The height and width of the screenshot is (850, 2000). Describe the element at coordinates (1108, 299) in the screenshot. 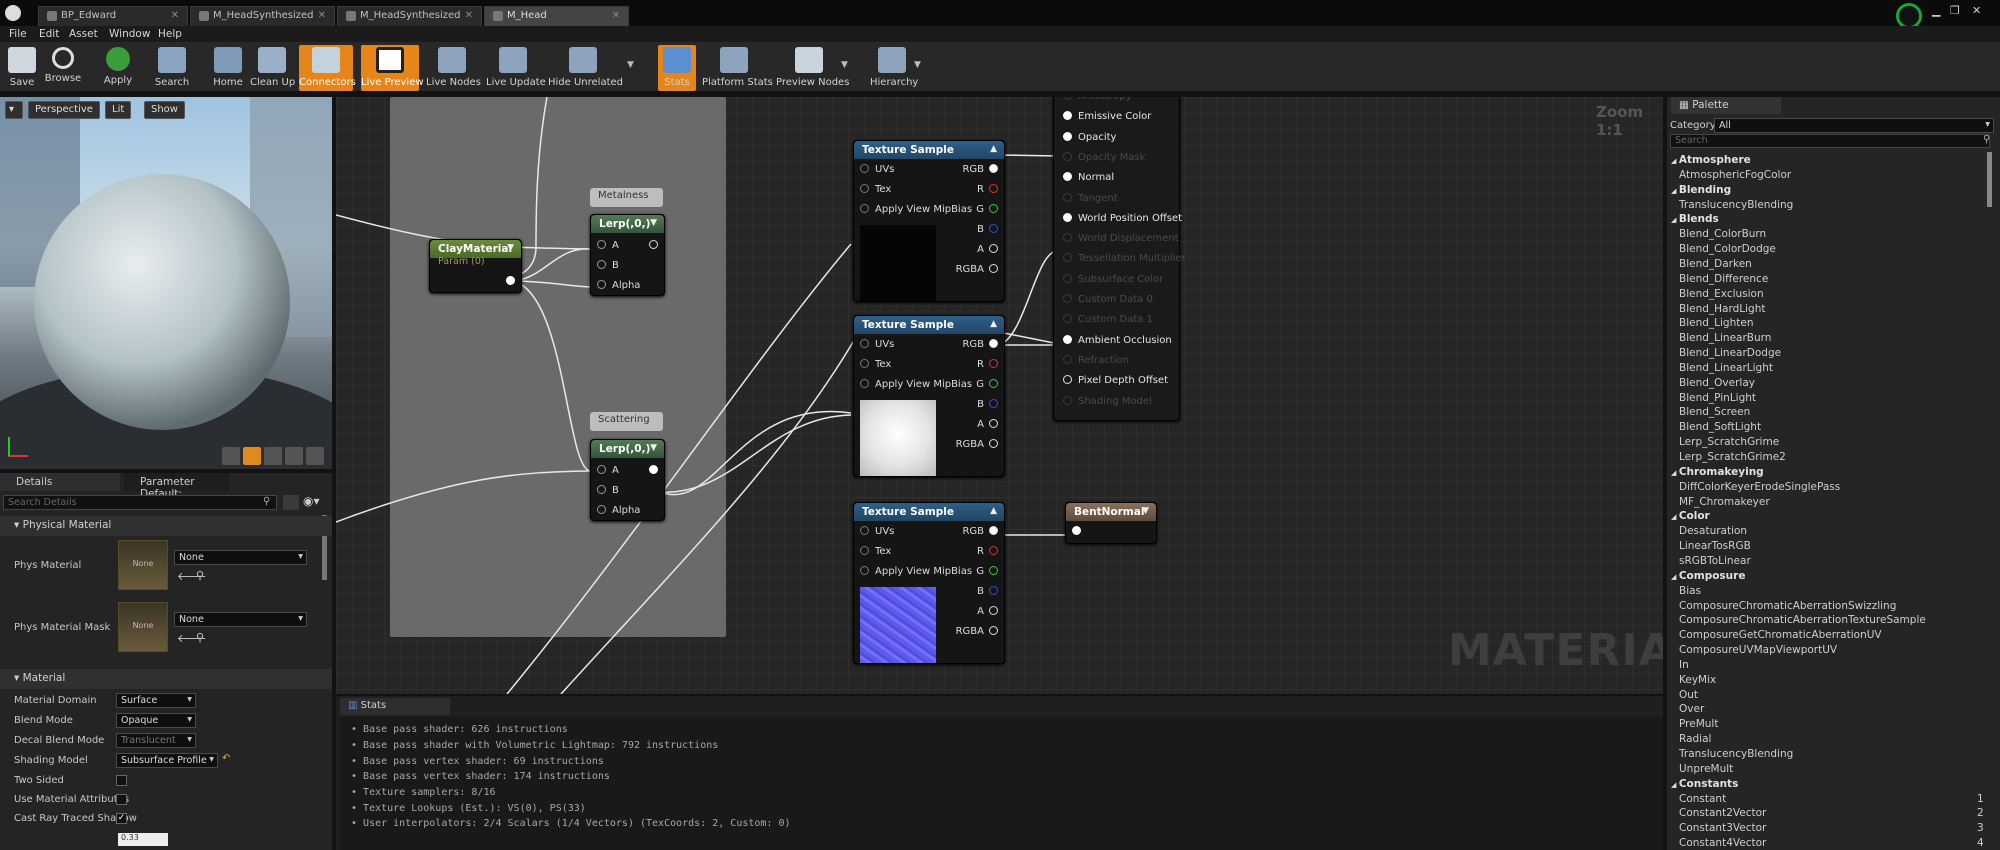

I see `result-pin-custom-data-0: Custom Data 0` at that location.